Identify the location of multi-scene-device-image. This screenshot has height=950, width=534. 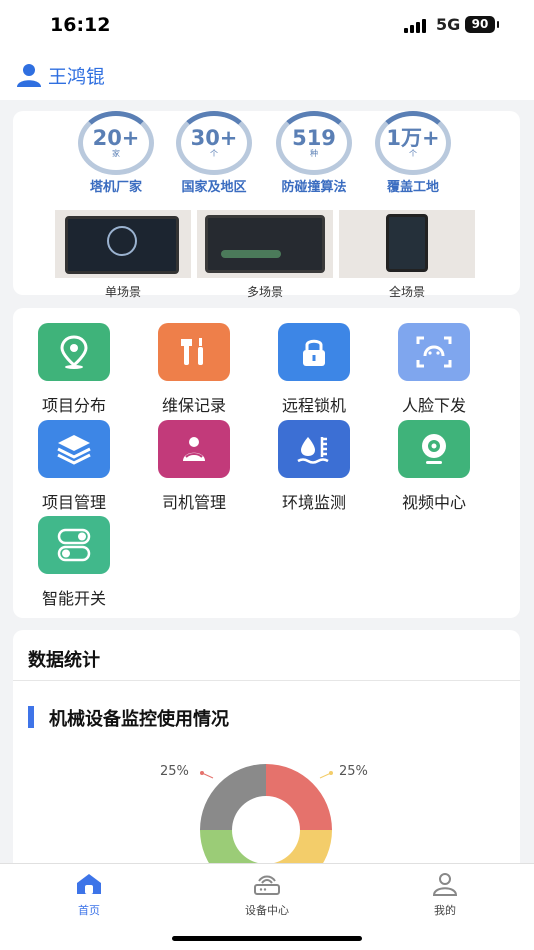
(265, 244).